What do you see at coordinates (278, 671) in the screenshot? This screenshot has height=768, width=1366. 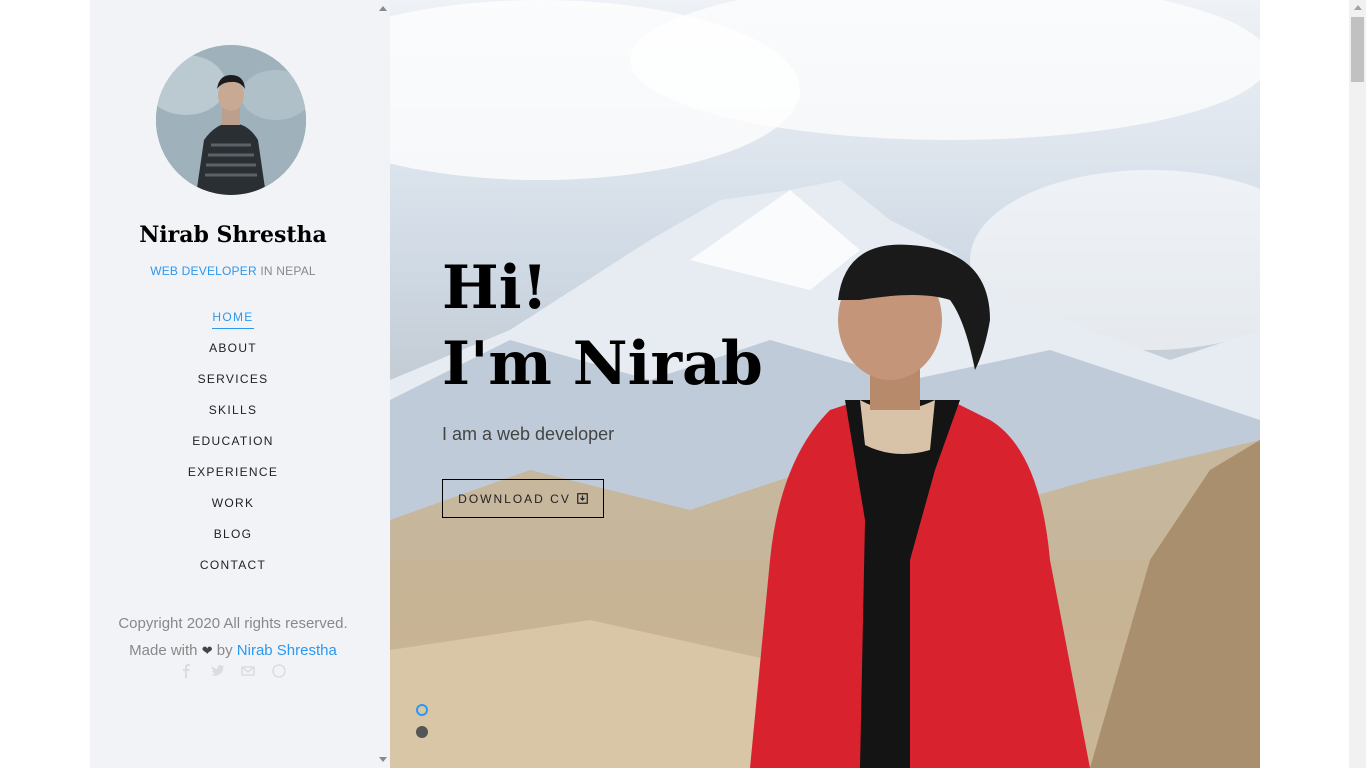 I see `github-icon` at bounding box center [278, 671].